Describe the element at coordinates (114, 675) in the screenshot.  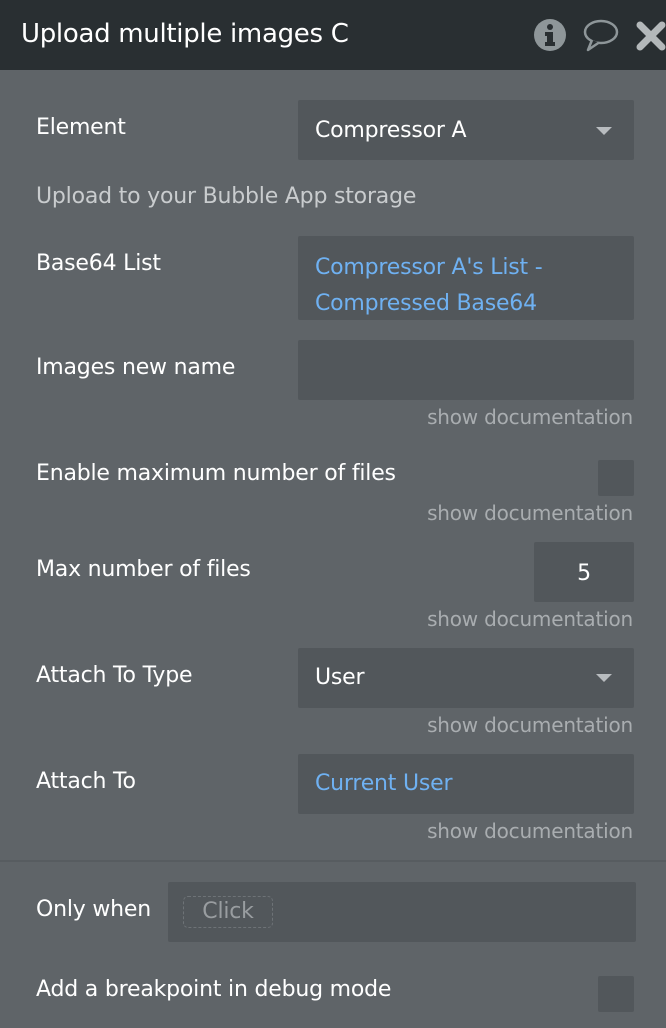
I see `attach-to-type-label: Attach To Type` at that location.